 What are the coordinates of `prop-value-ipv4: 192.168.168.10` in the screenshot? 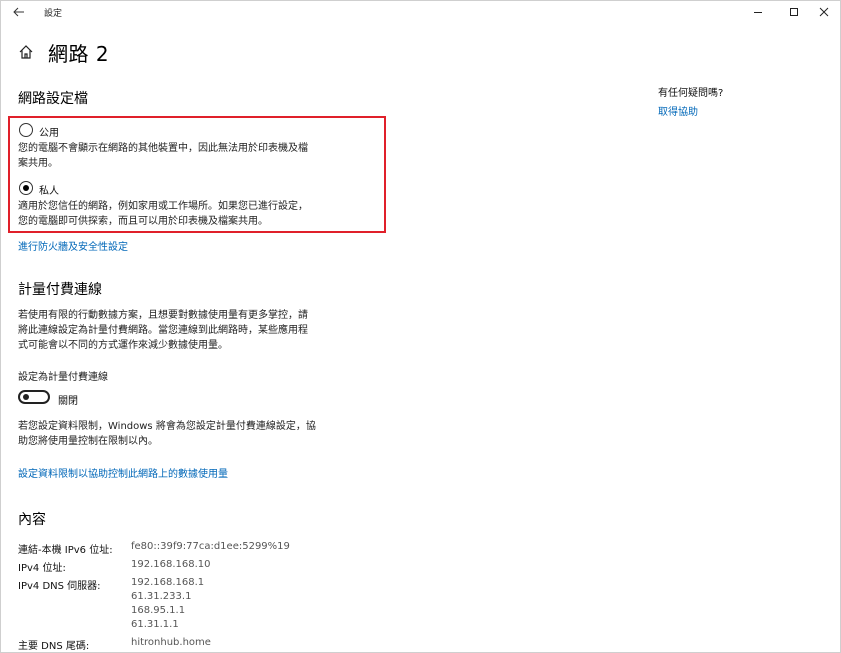 It's located at (171, 565).